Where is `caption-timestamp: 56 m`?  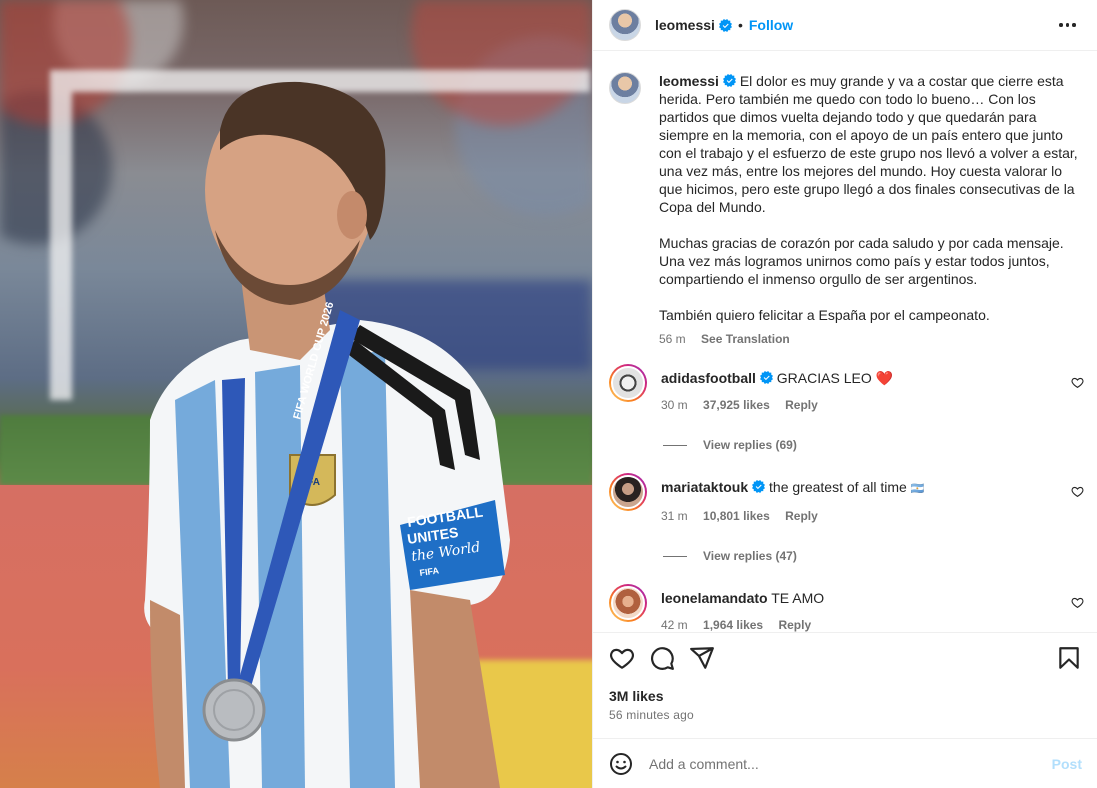
caption-timestamp: 56 m is located at coordinates (672, 339).